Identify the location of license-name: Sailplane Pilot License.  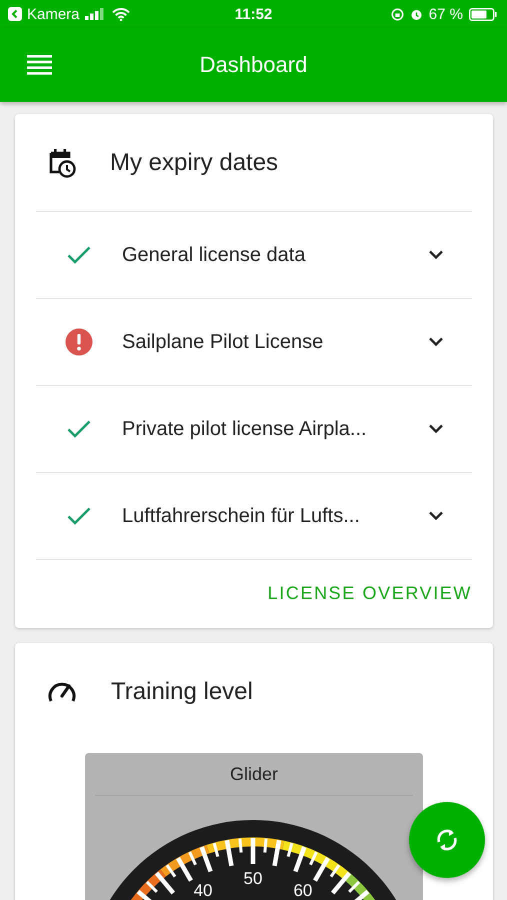
(223, 342).